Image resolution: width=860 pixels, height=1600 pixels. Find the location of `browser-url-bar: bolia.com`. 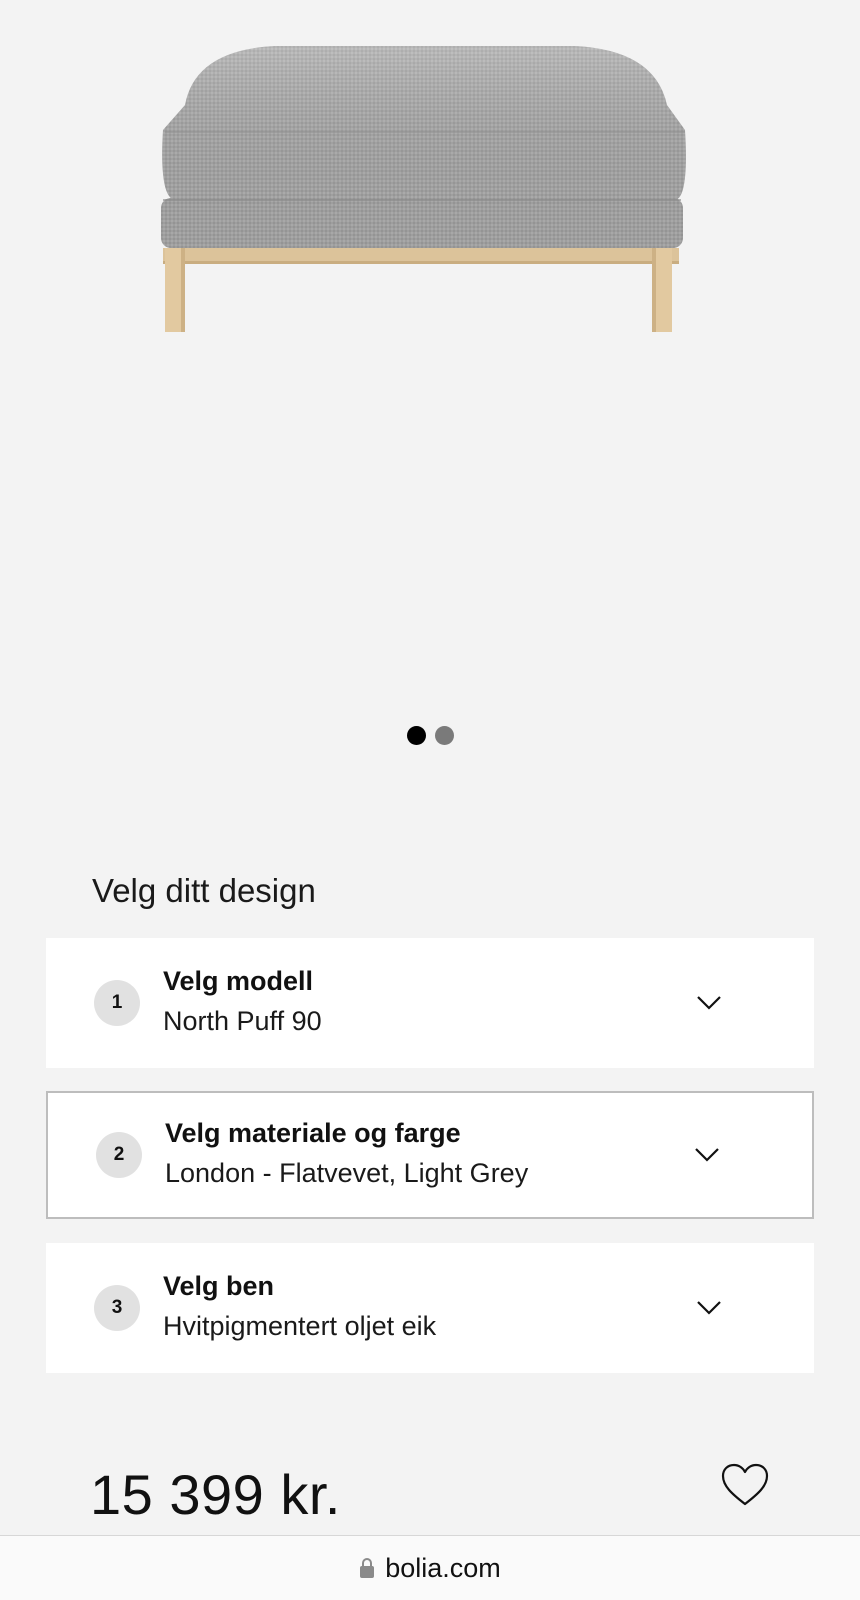

browser-url-bar: bolia.com is located at coordinates (430, 1567).